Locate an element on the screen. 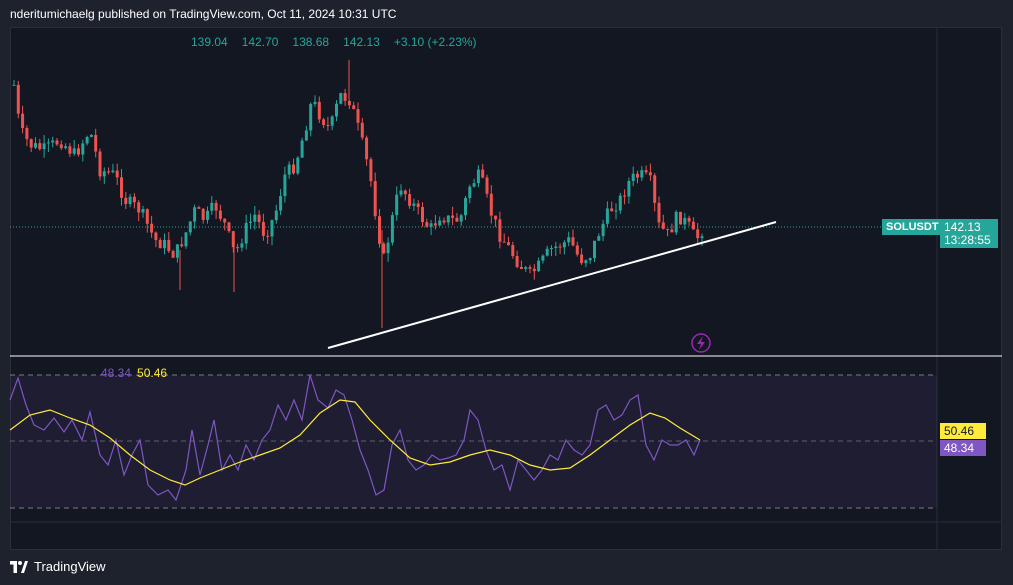 This screenshot has width=1013, height=585. bar-countdown: 13:28:55 is located at coordinates (967, 240).